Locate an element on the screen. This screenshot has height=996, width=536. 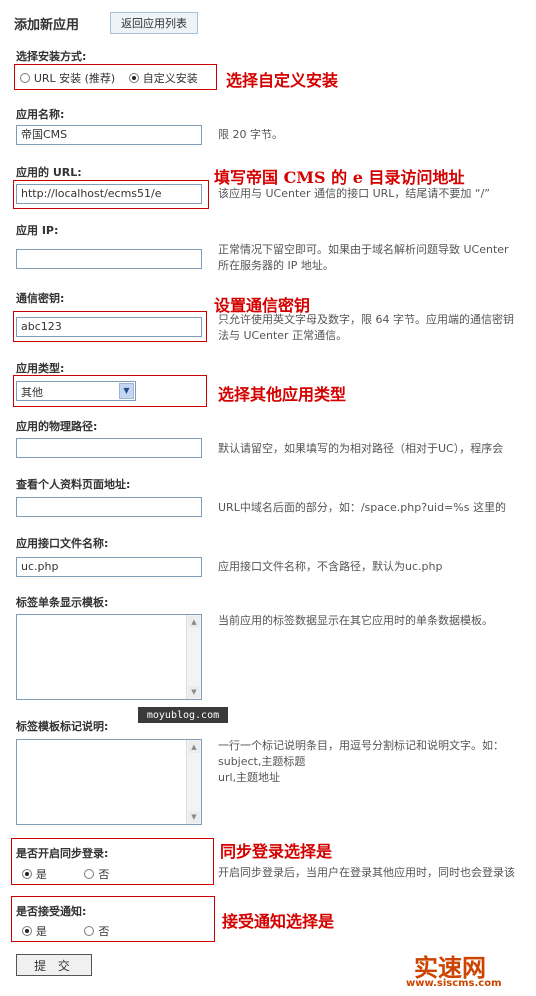
tag-desc-scrollbar: ▲ ▼ is located at coordinates (193, 782).